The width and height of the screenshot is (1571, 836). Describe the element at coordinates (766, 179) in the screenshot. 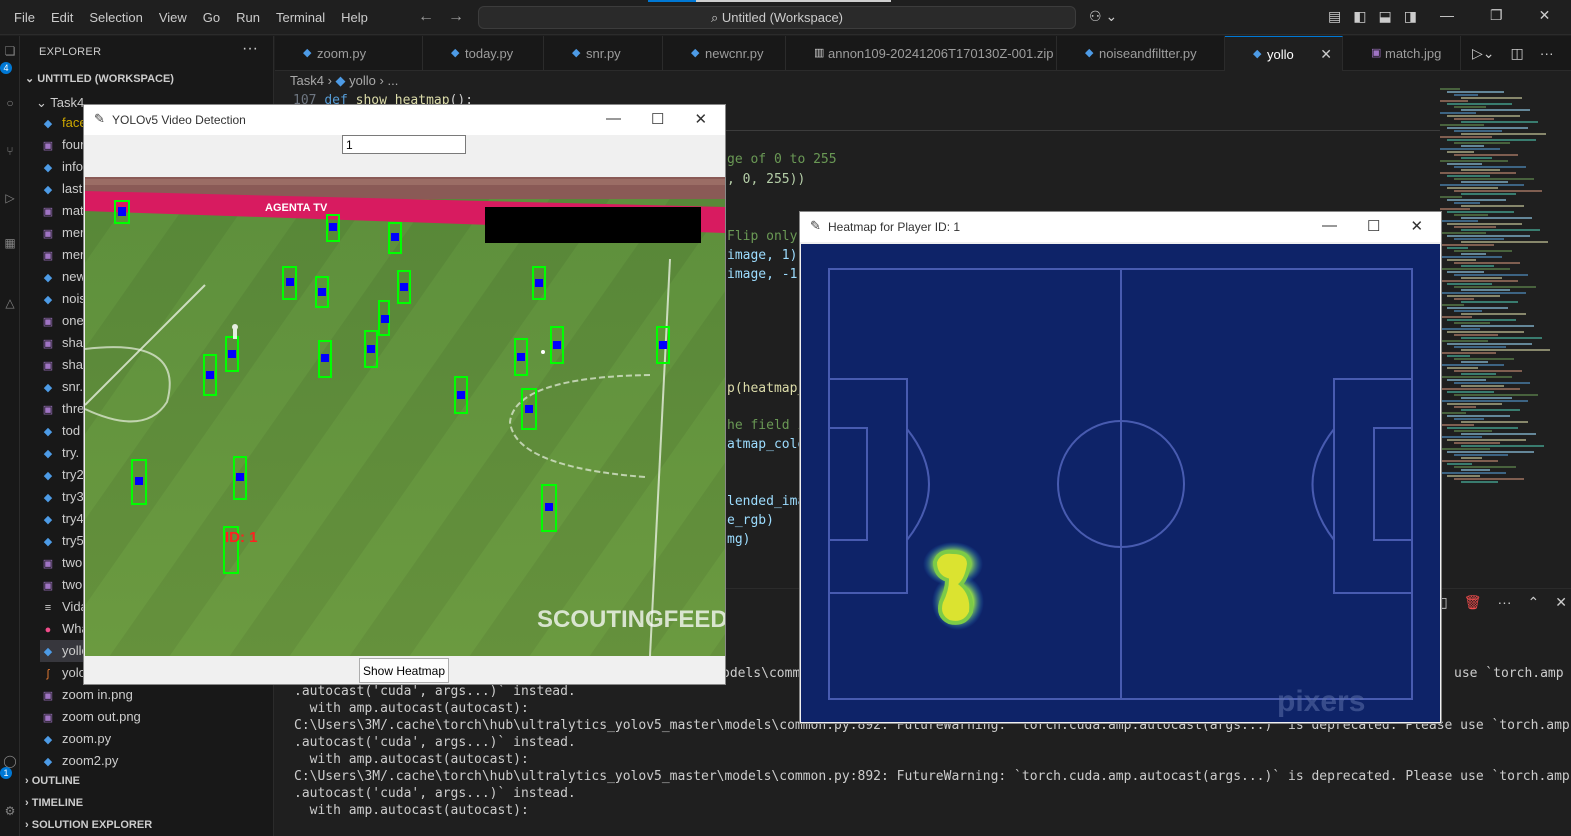

I see `code-fragment: , 0, 255))` at that location.